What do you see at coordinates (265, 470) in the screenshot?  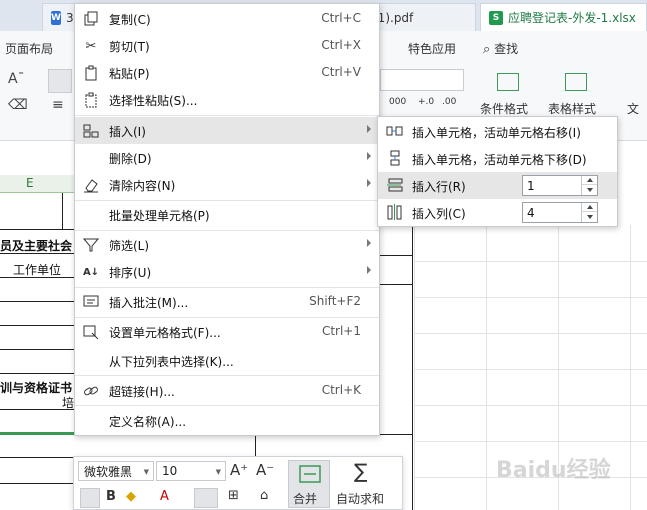 I see `decrease-font-icon: A⁻` at bounding box center [265, 470].